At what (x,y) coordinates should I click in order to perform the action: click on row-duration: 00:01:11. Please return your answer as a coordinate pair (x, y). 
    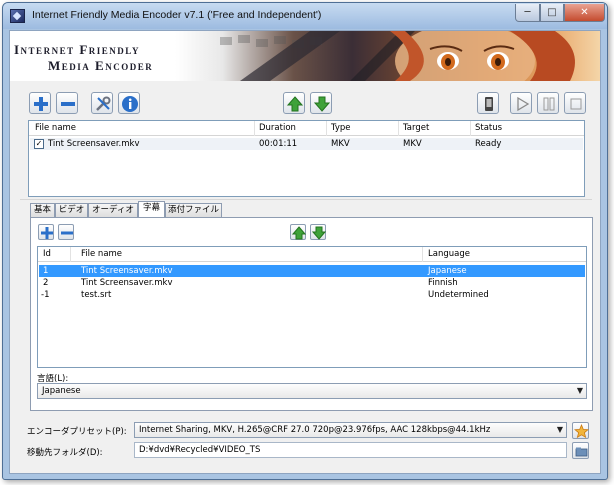
    Looking at the image, I should click on (278, 144).